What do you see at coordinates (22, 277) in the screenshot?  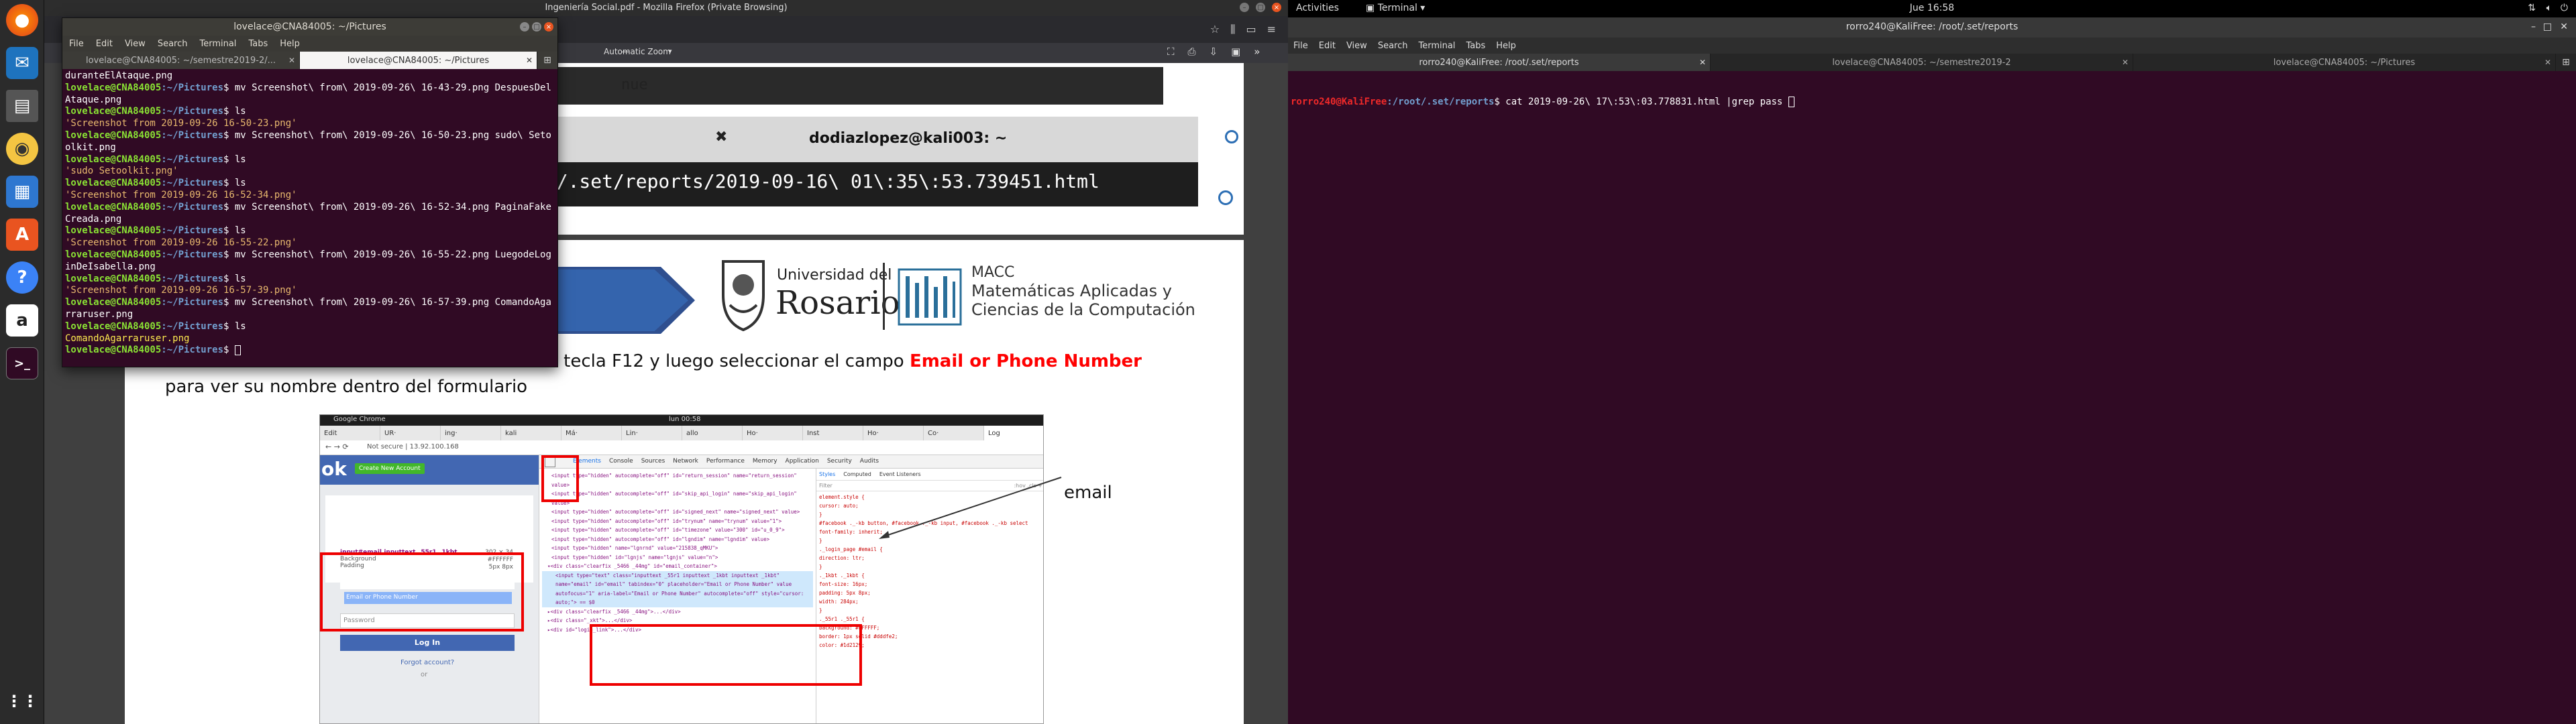 I see `help-icon: ?` at bounding box center [22, 277].